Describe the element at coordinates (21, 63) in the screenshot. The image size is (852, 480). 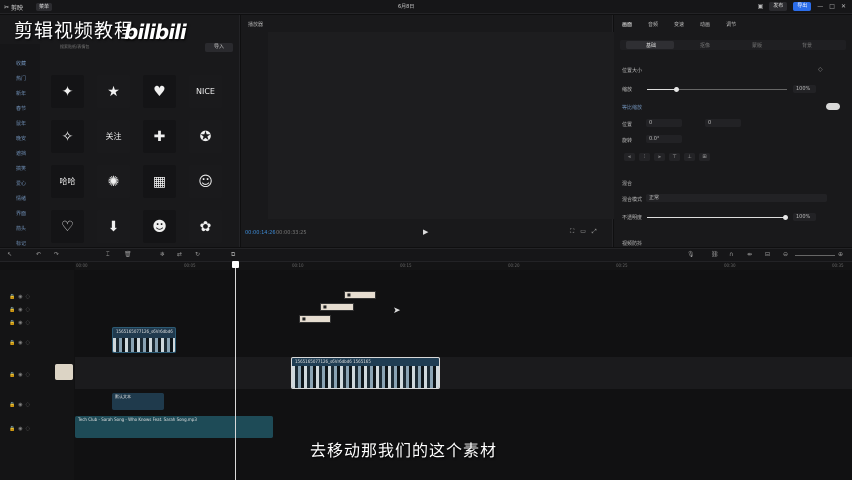
I see `sticker-category-item: 收藏` at that location.